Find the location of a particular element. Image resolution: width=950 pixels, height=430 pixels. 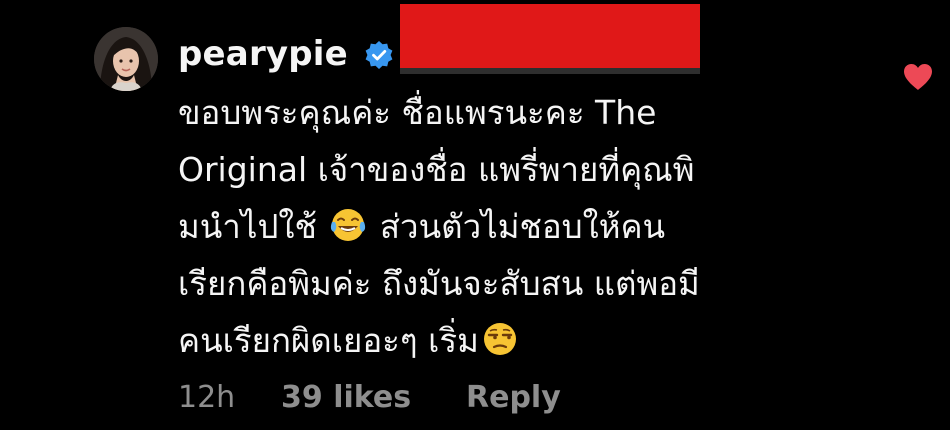

unamused-emoji is located at coordinates (499, 339).